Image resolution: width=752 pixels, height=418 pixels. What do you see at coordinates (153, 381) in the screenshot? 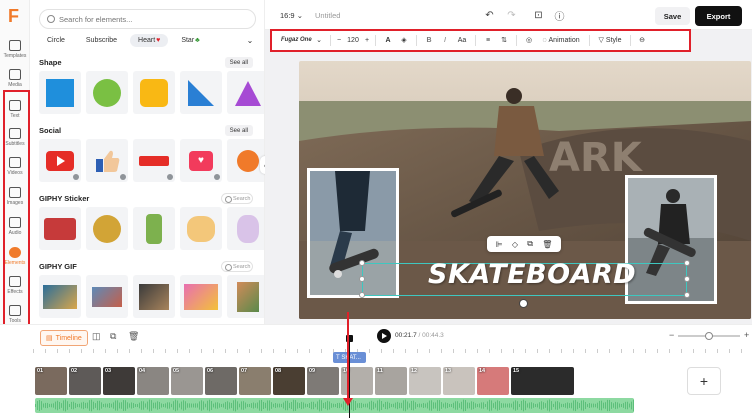
I see `video-clip: 04` at bounding box center [153, 381].